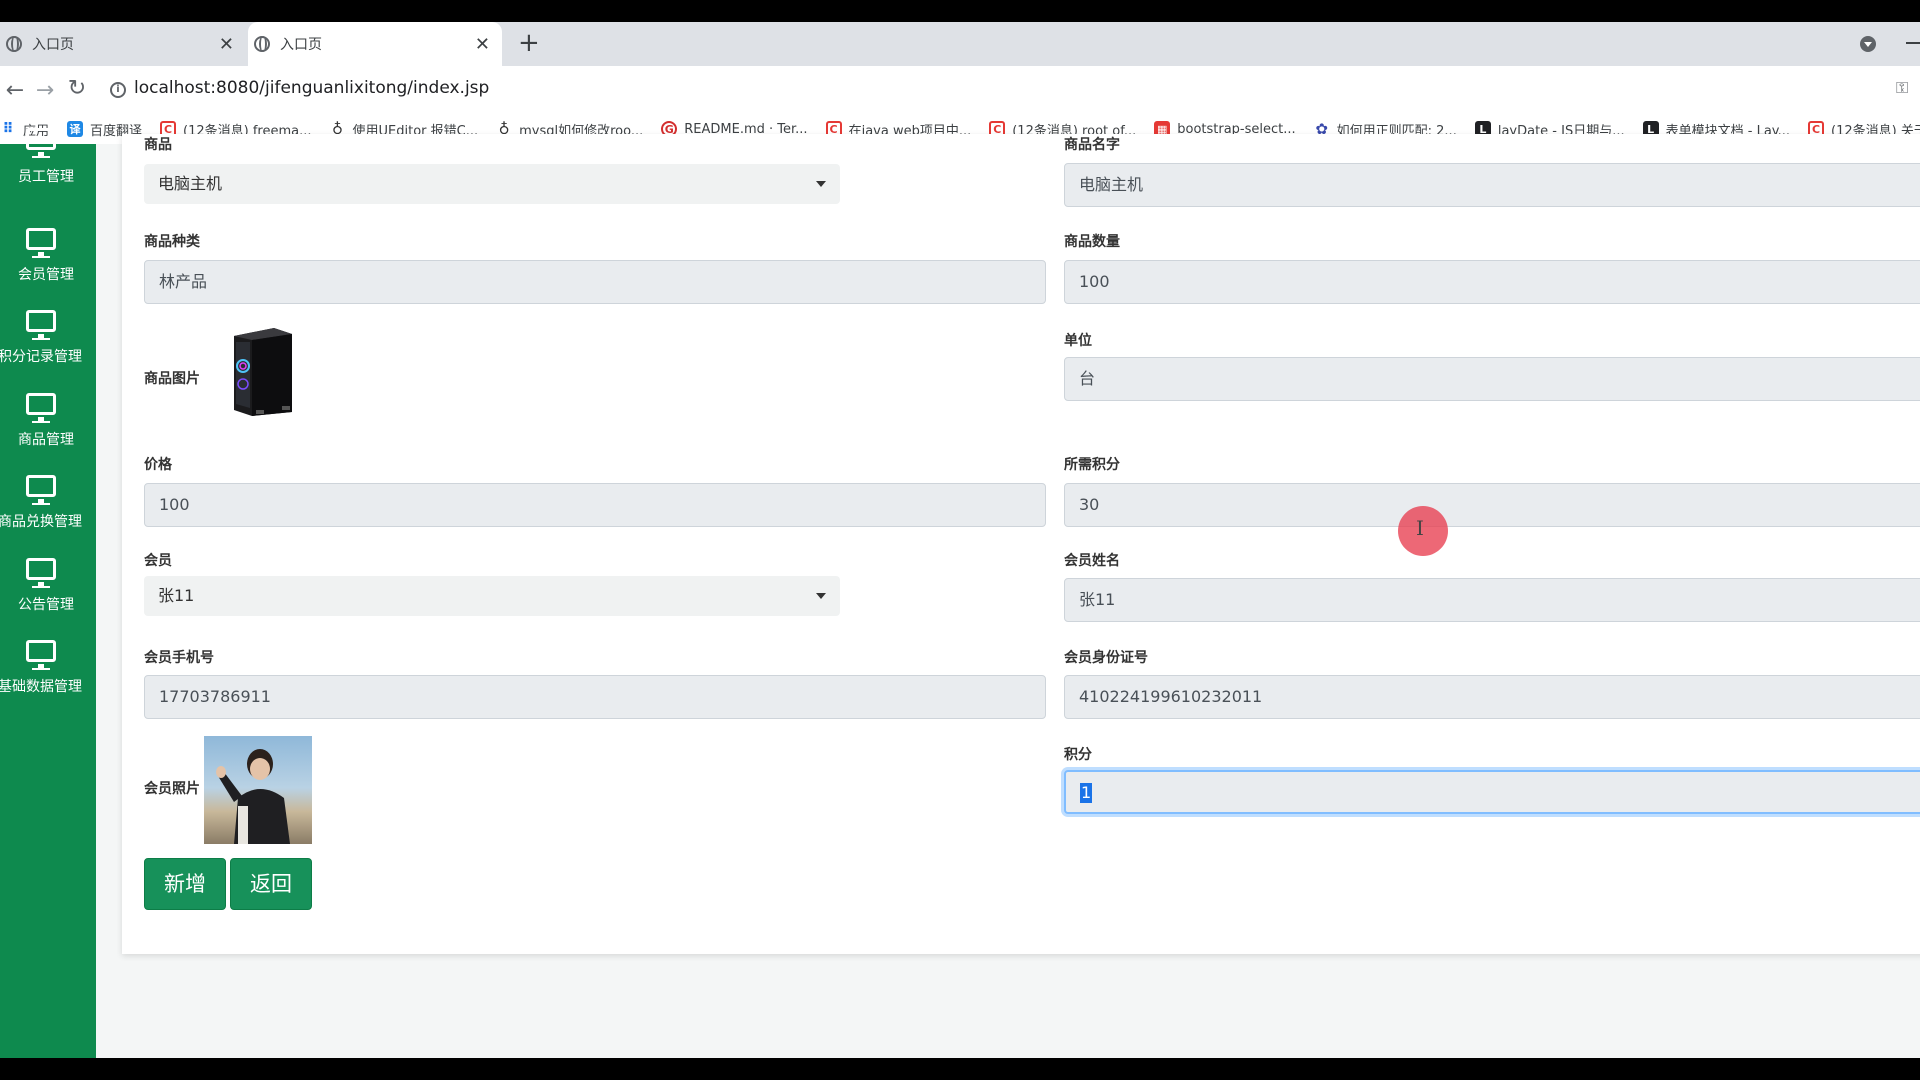  What do you see at coordinates (46, 605) in the screenshot?
I see `sidebar-item-label: 公告管理` at bounding box center [46, 605].